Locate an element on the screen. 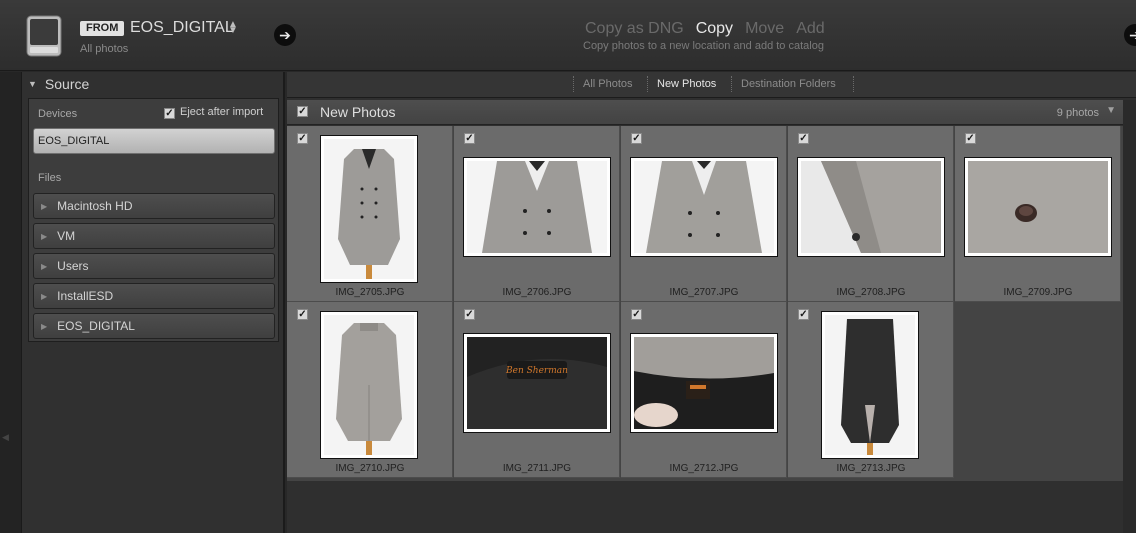 The width and height of the screenshot is (1136, 533). photo-filename: IMG_2706.JPG is located at coordinates (537, 292).